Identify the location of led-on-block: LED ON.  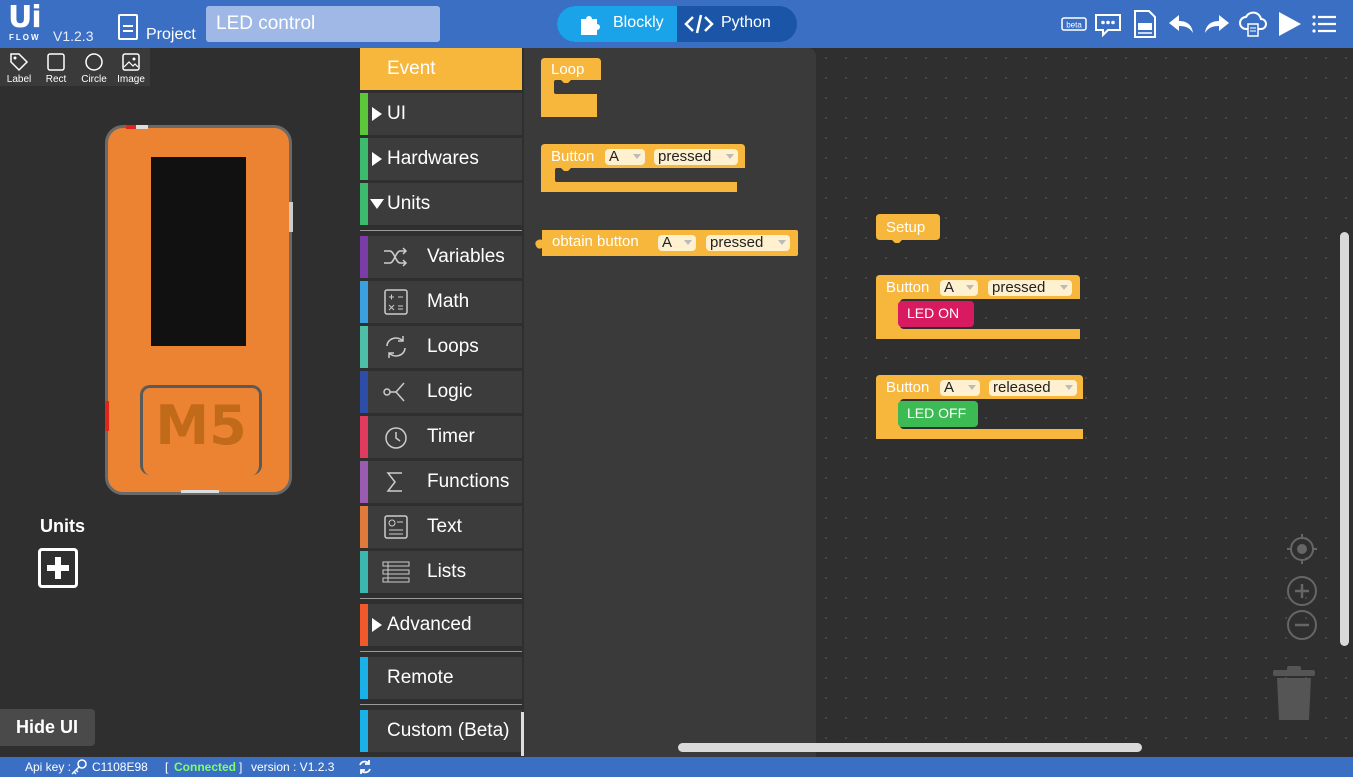
(936, 314).